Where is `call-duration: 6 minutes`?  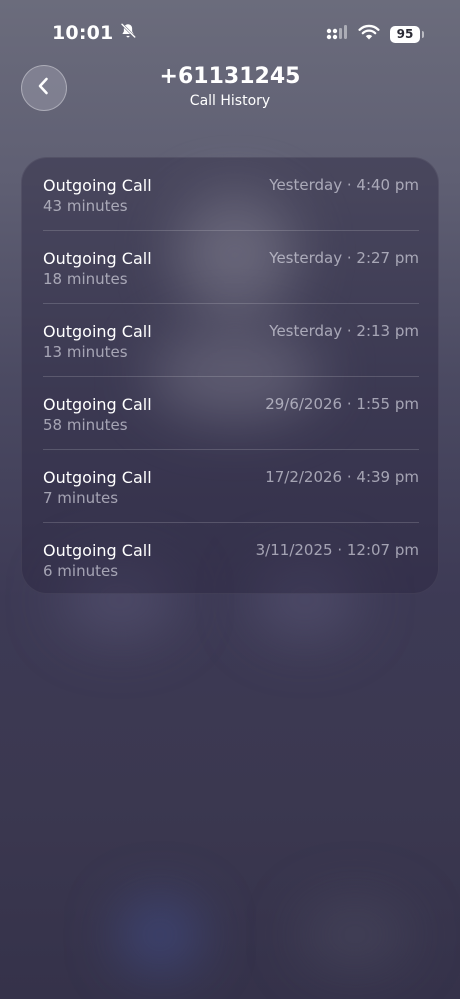
call-duration: 6 minutes is located at coordinates (81, 571).